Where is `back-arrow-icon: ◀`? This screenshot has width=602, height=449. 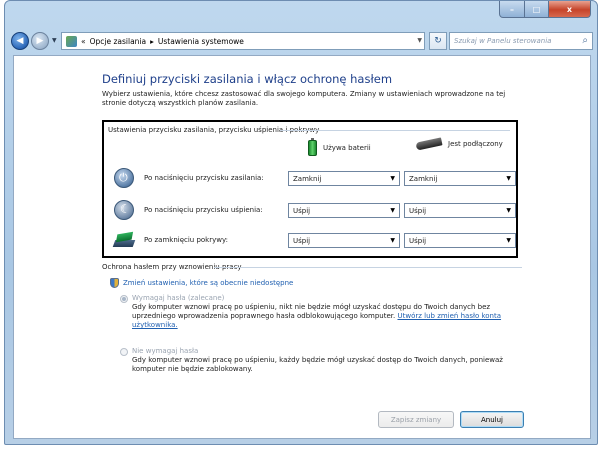 back-arrow-icon: ◀ is located at coordinates (20, 41).